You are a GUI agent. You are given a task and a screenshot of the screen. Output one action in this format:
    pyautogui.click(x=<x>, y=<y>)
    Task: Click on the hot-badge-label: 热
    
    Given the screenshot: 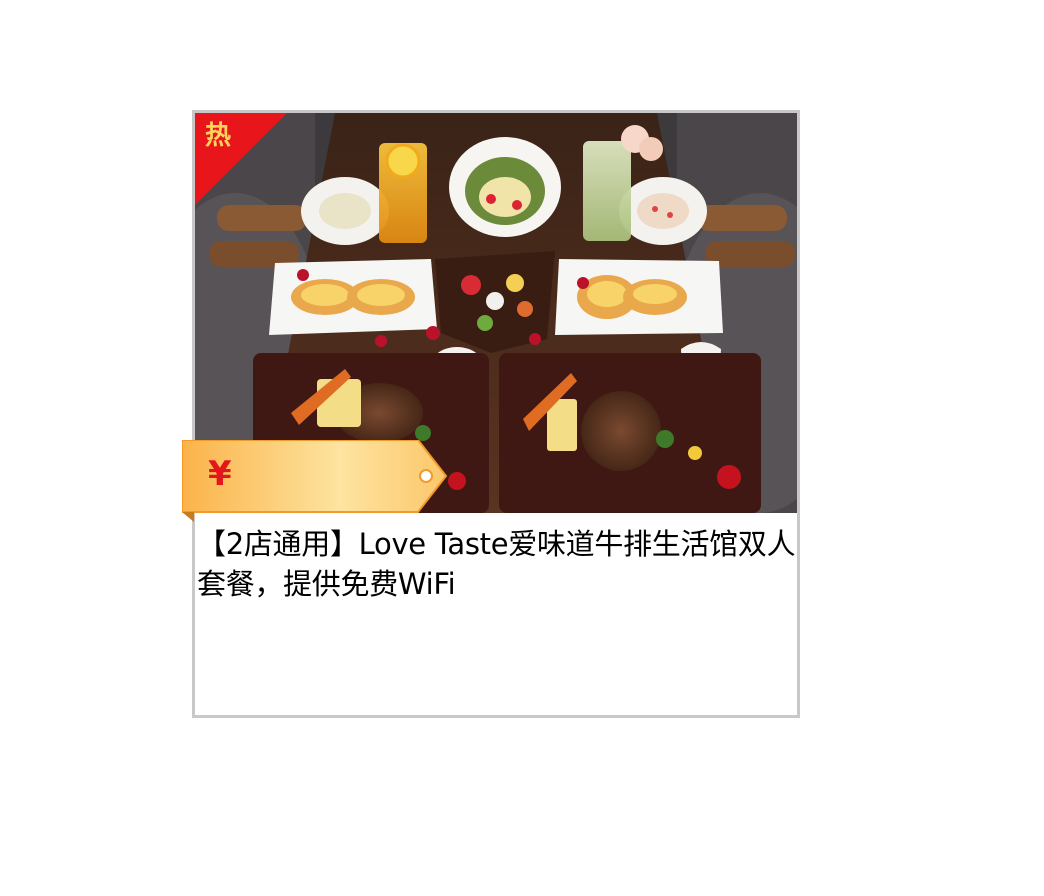 What is the action you would take?
    pyautogui.click(x=218, y=136)
    